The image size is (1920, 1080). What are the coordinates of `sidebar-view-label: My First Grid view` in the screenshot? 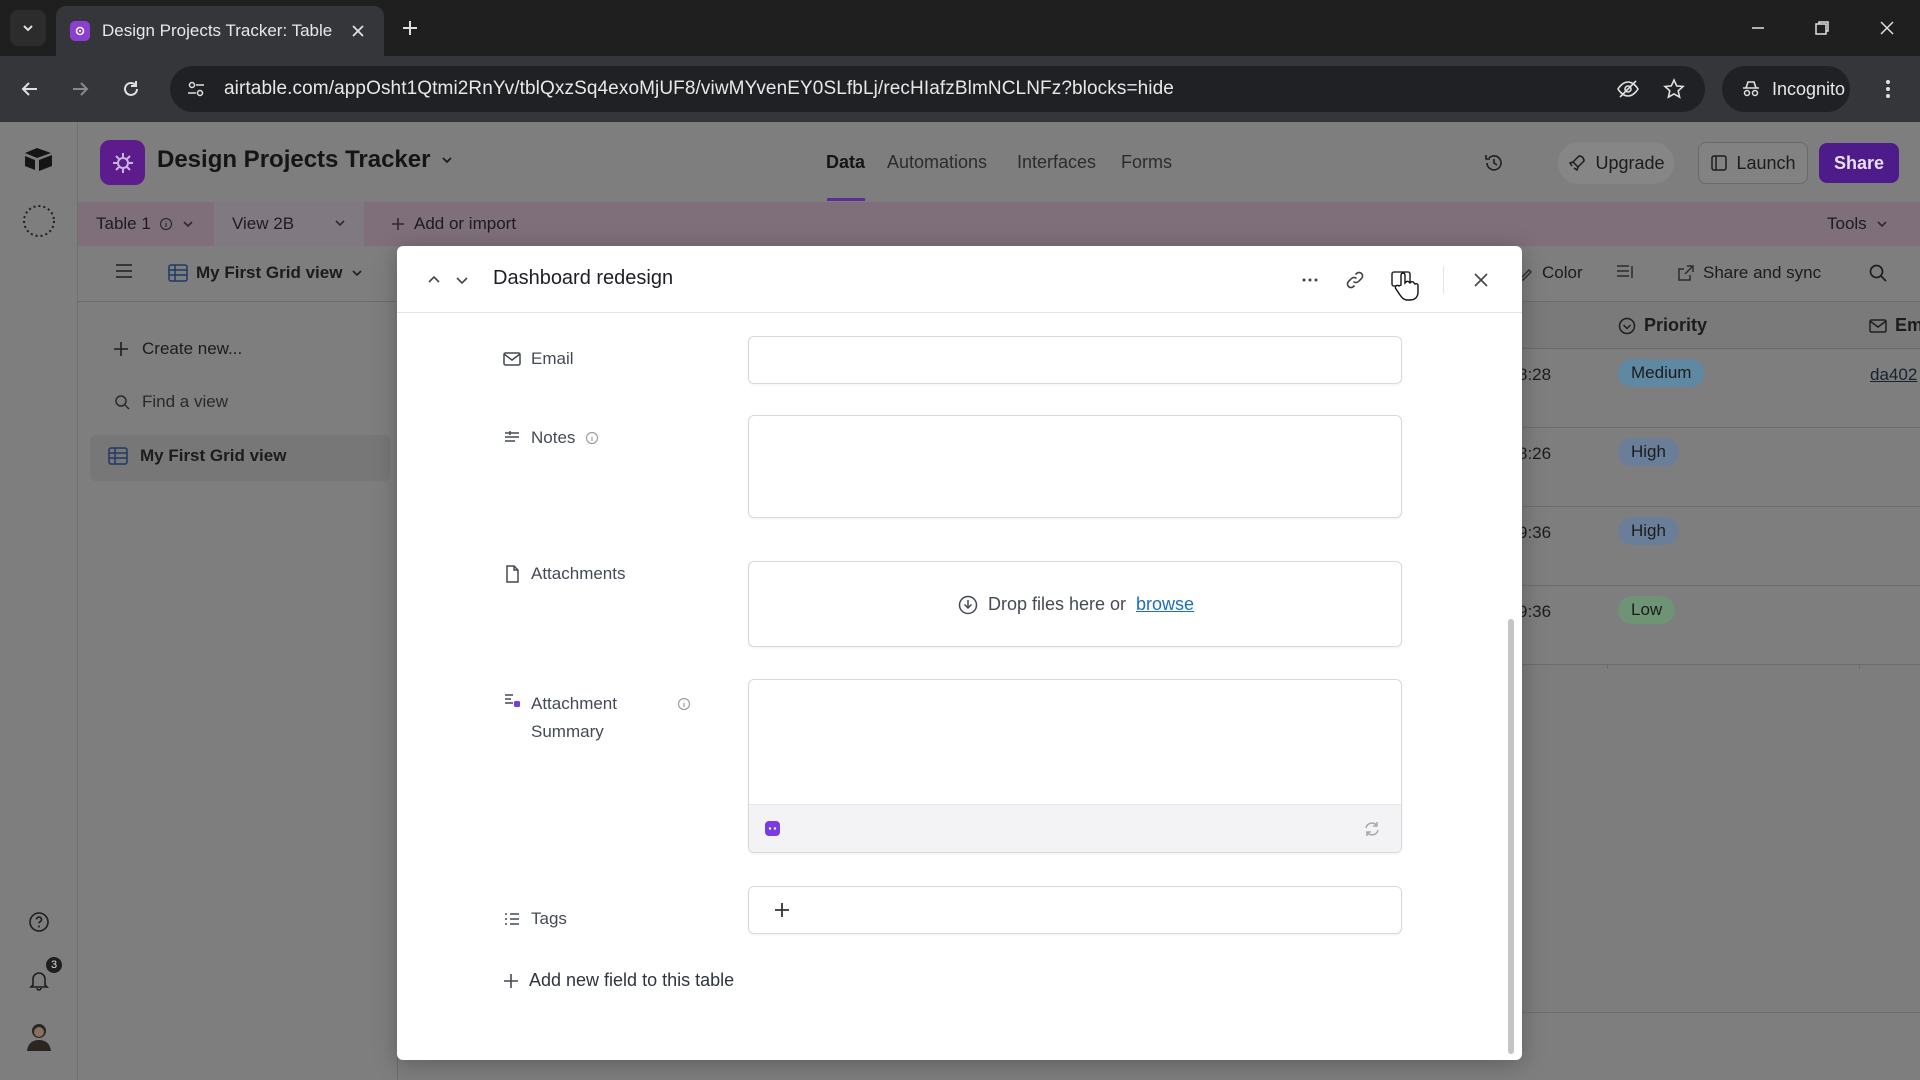 It's located at (213, 455).